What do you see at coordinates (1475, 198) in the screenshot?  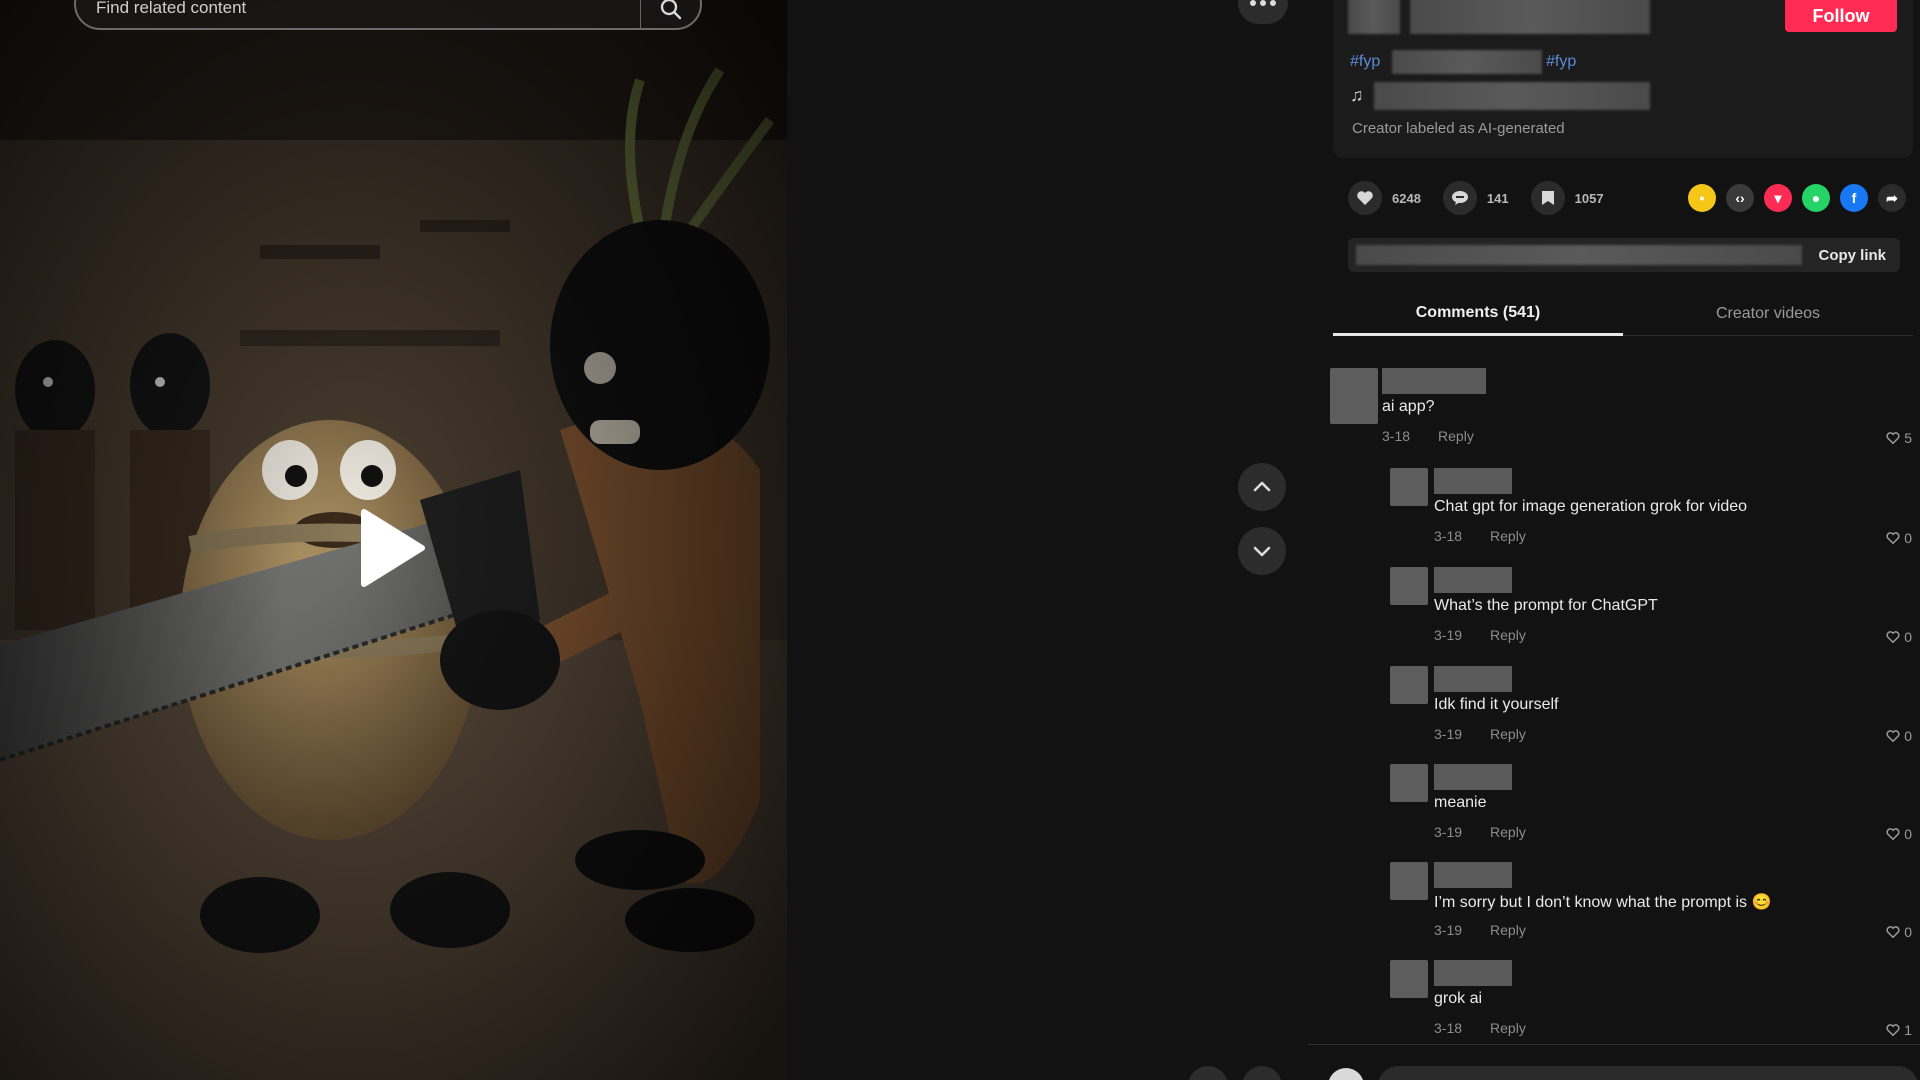 I see `comment-action: 141` at bounding box center [1475, 198].